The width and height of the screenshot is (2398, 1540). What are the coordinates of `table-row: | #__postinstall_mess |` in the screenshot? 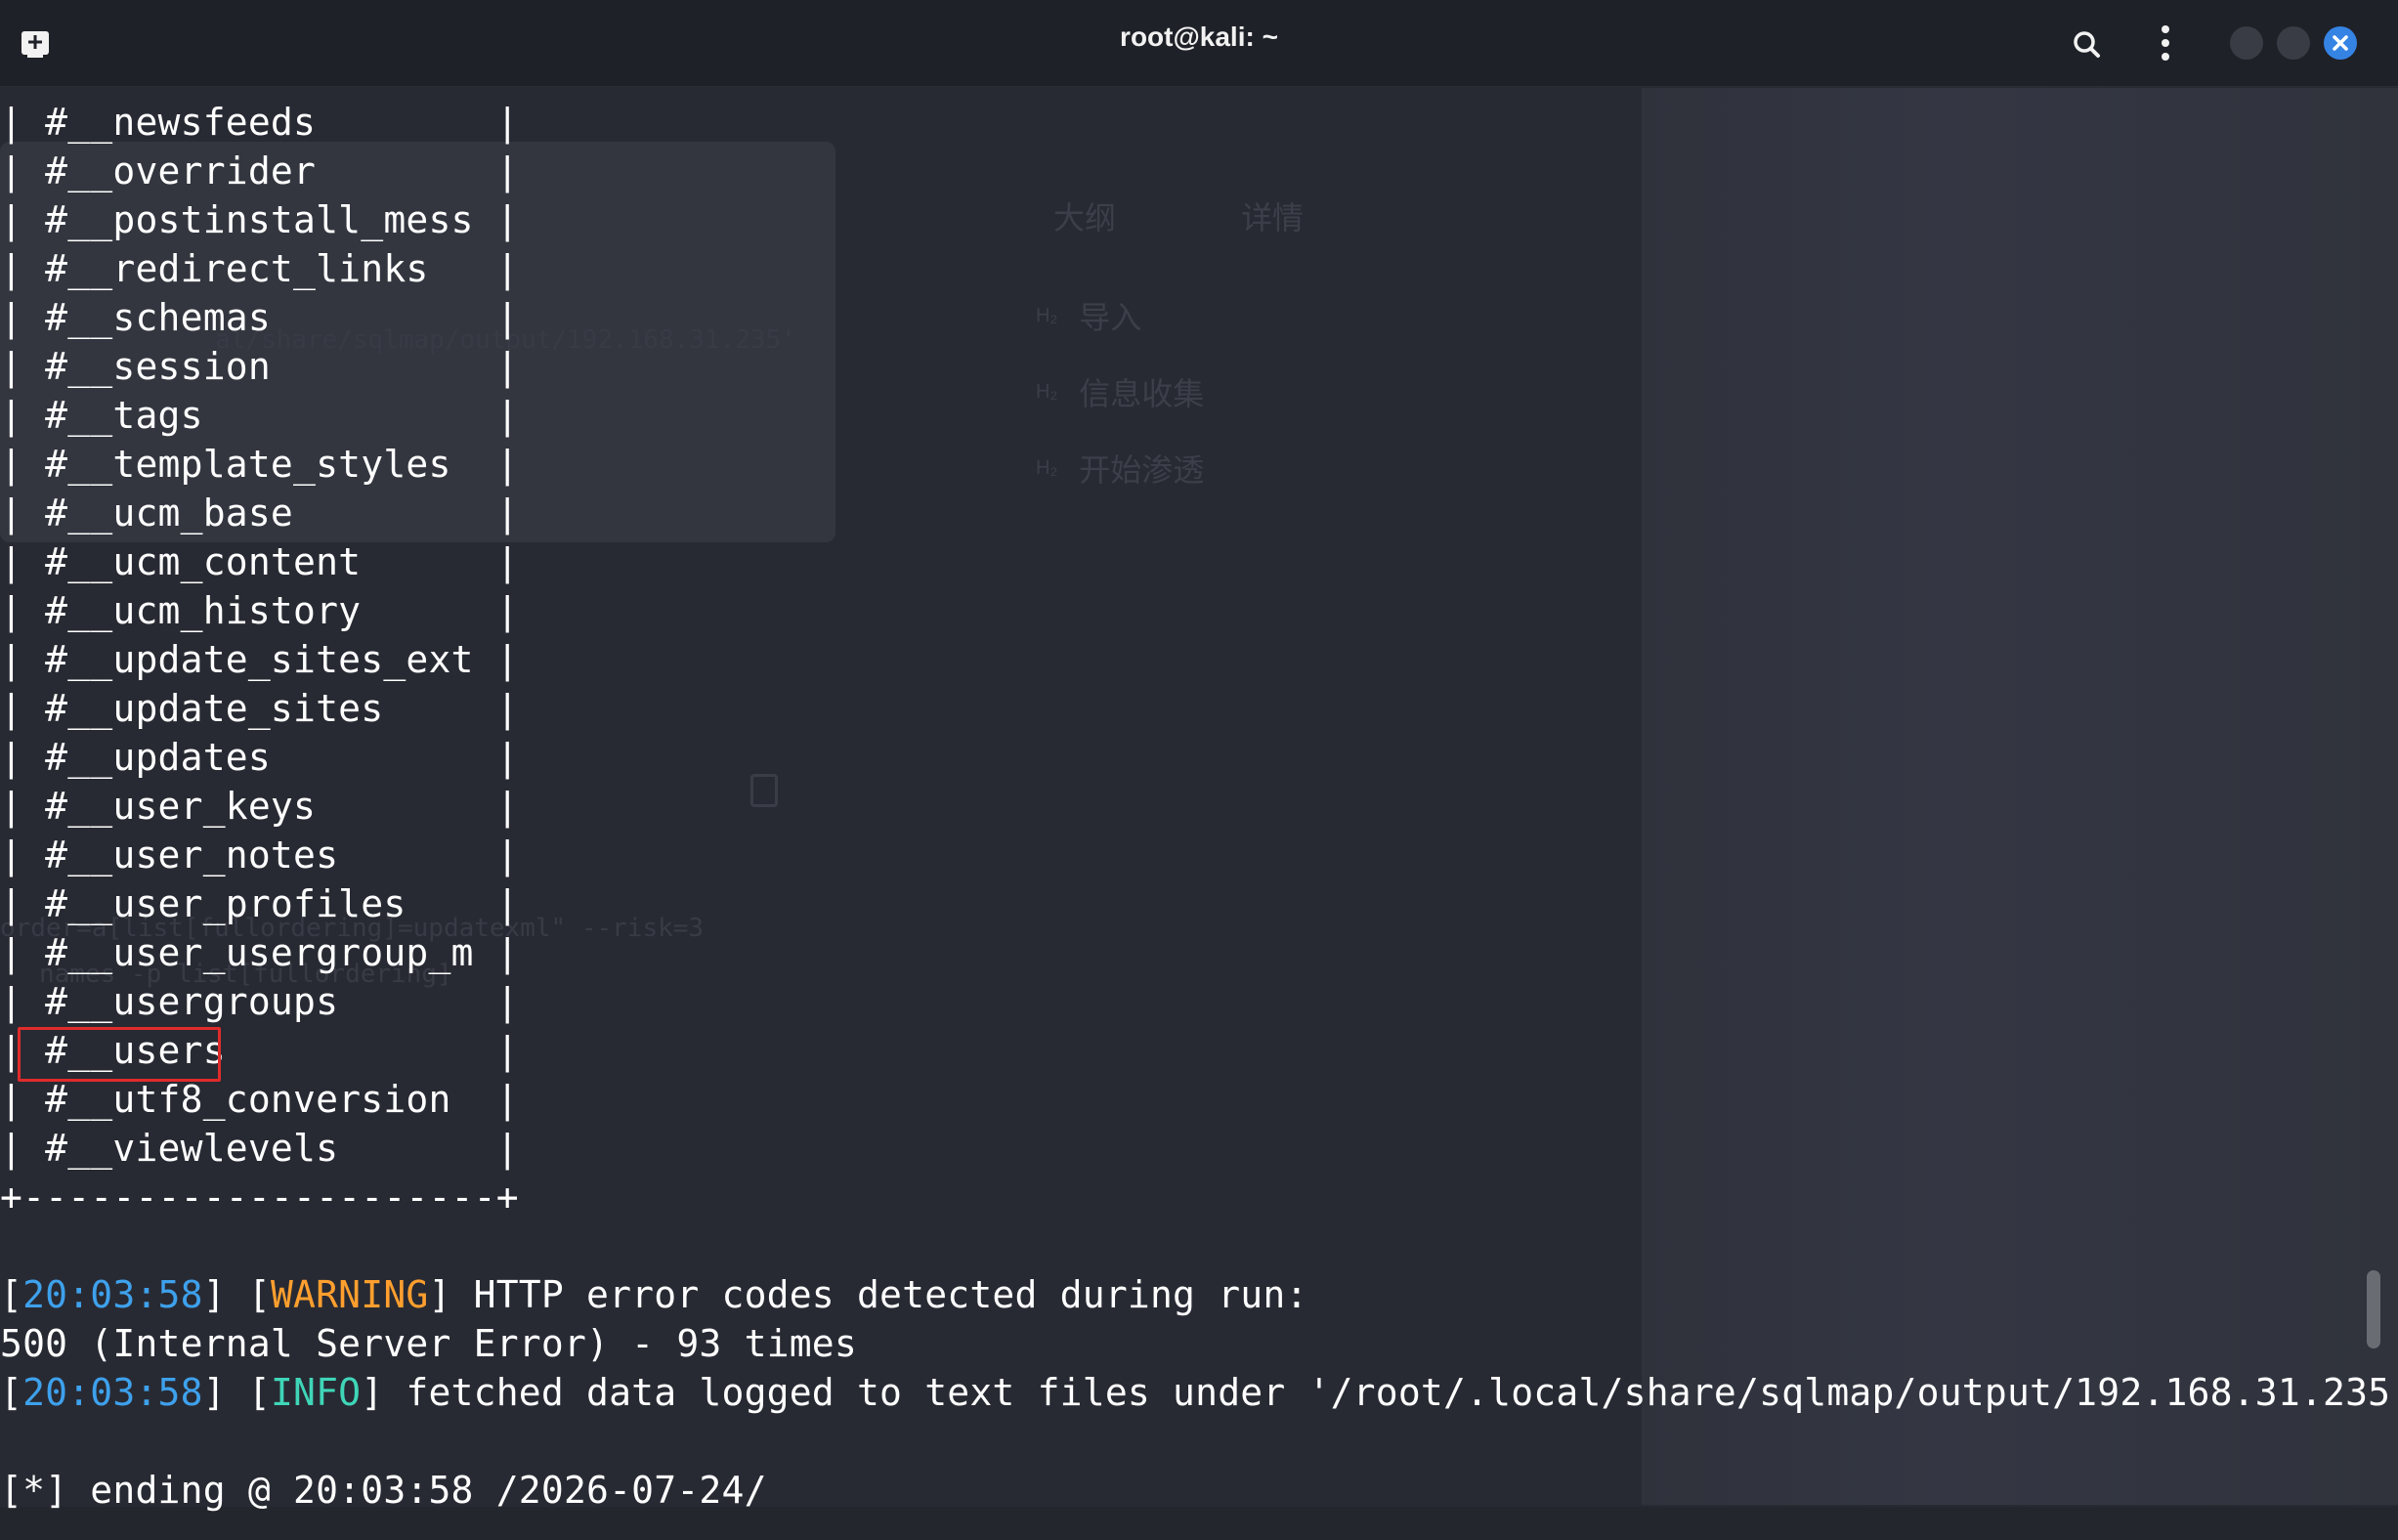 It's located at (259, 219).